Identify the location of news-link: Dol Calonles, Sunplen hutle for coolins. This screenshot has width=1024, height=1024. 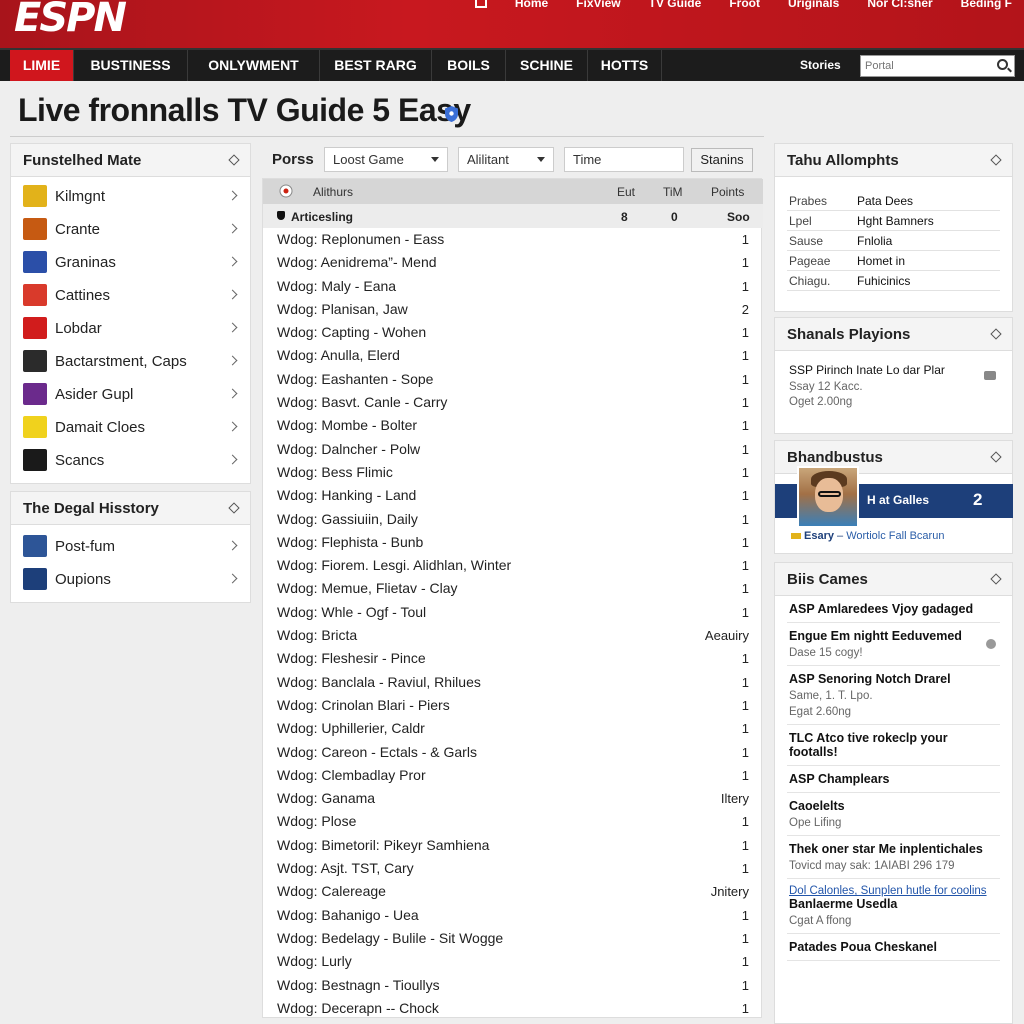
(893, 891).